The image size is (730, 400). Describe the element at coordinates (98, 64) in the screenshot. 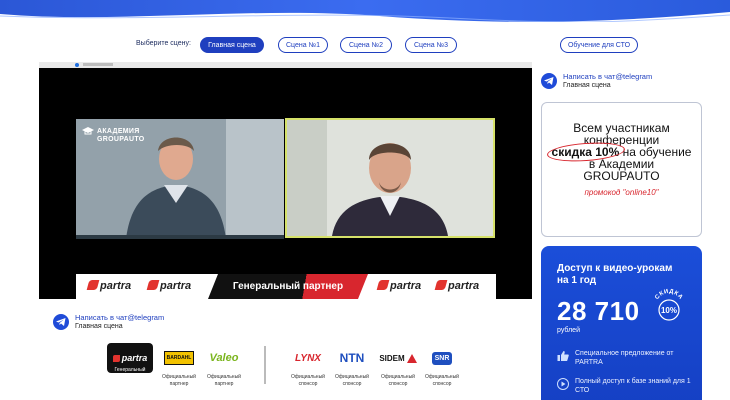

I see `window-title-placeholder` at that location.